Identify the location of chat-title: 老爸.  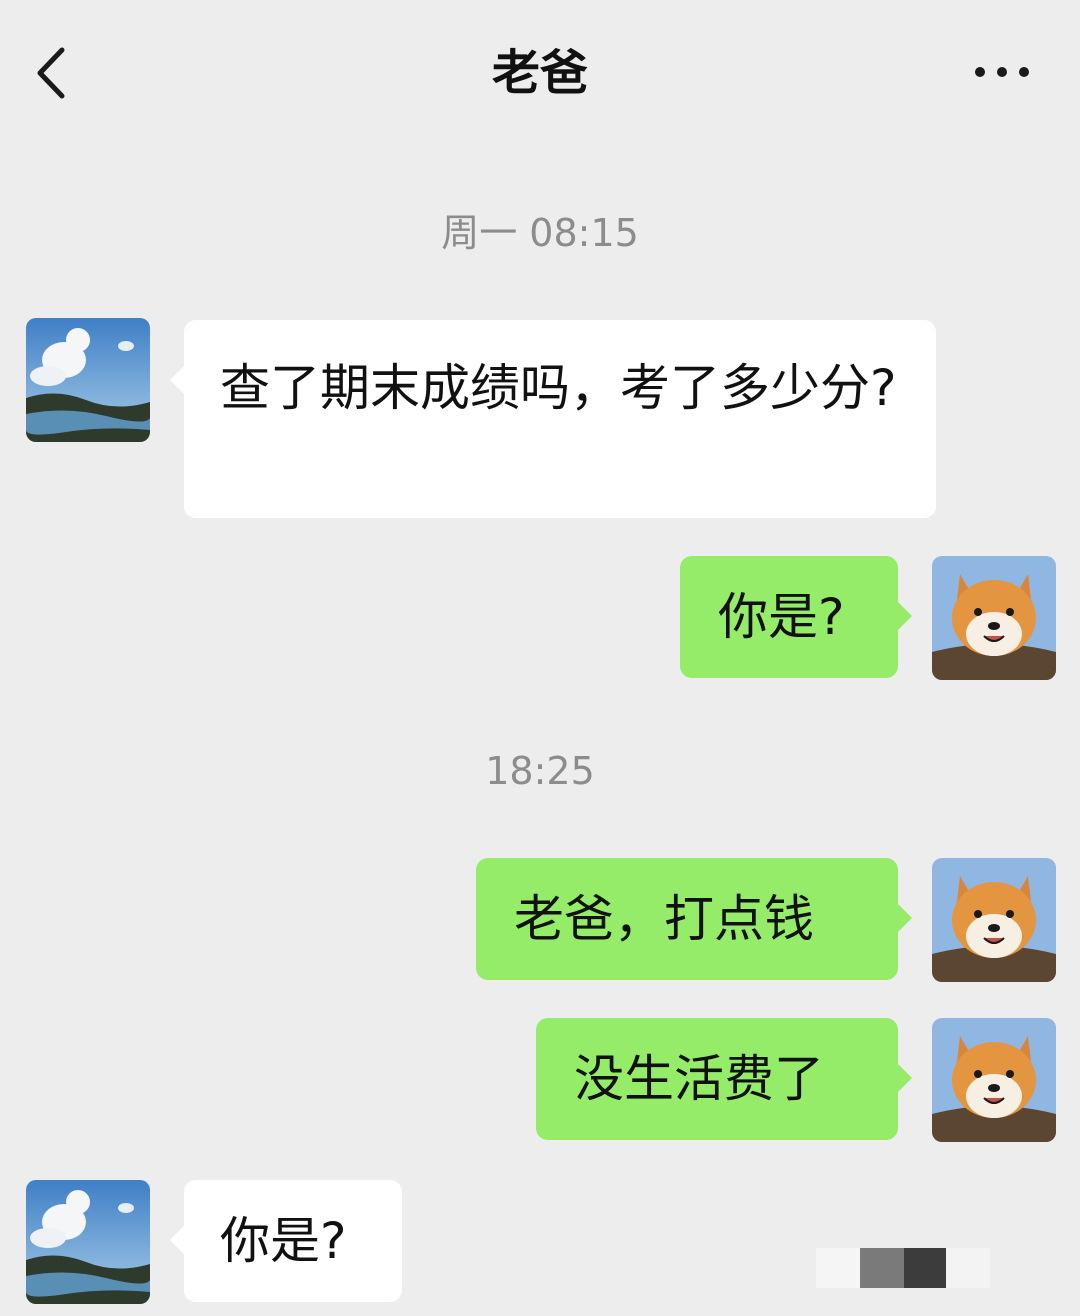
(539, 73).